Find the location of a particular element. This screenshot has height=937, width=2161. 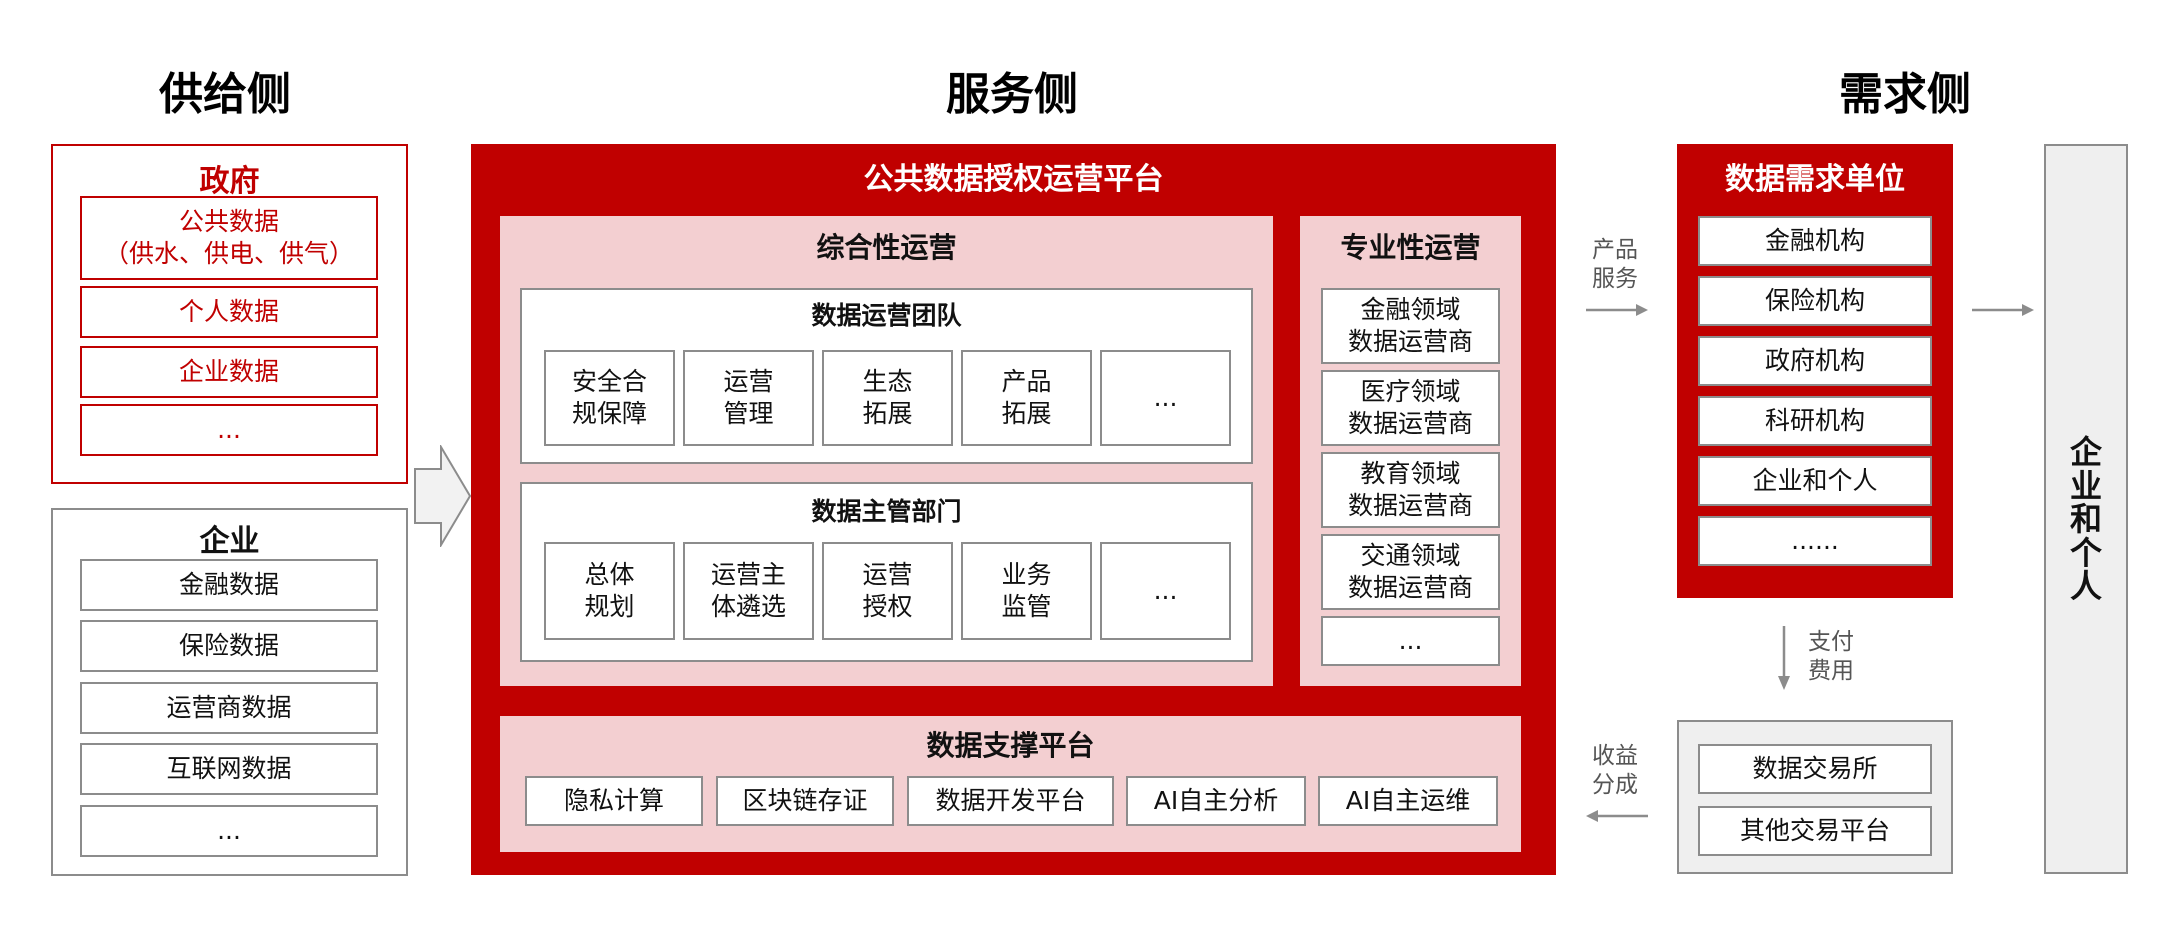

exchange-other-platform: 其他交易平台 is located at coordinates (1815, 831).